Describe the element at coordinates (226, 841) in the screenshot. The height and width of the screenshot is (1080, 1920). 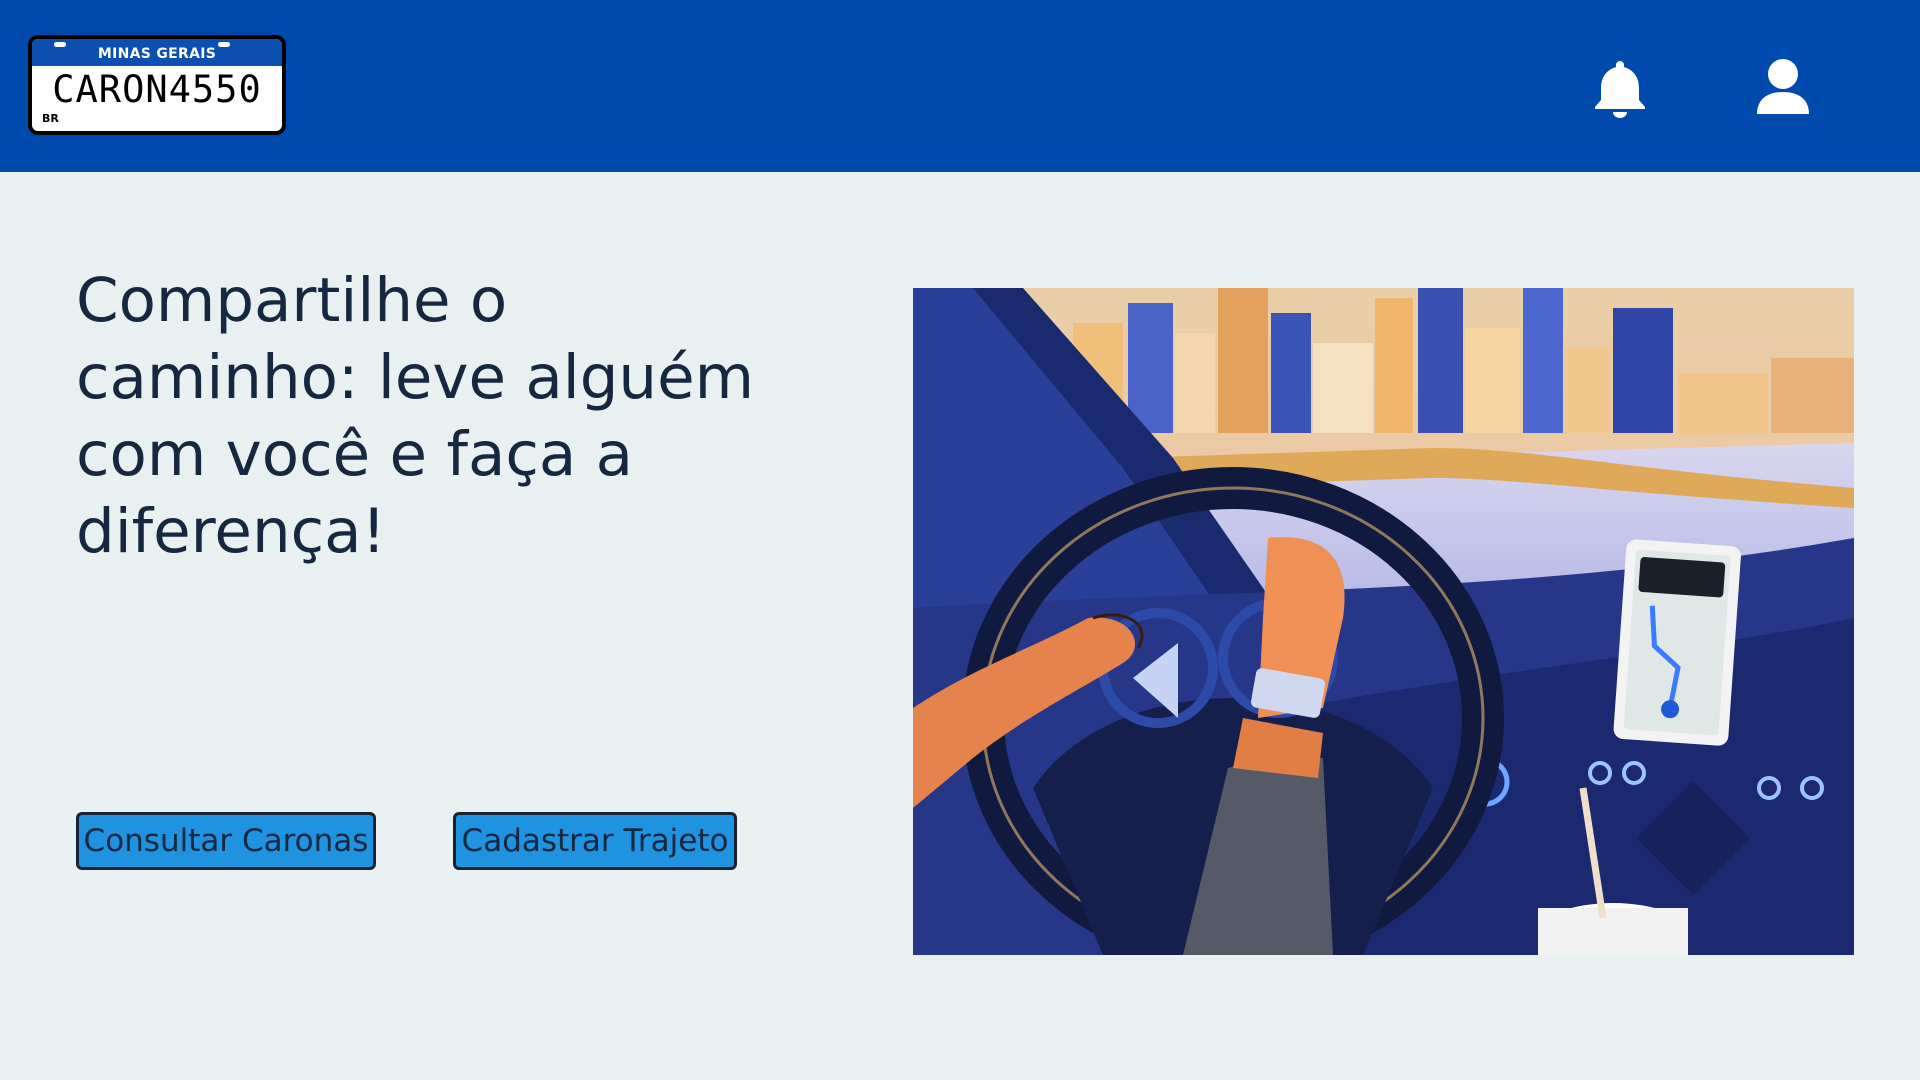
I see `consultar-caronas-button: Consultar Caronas` at that location.